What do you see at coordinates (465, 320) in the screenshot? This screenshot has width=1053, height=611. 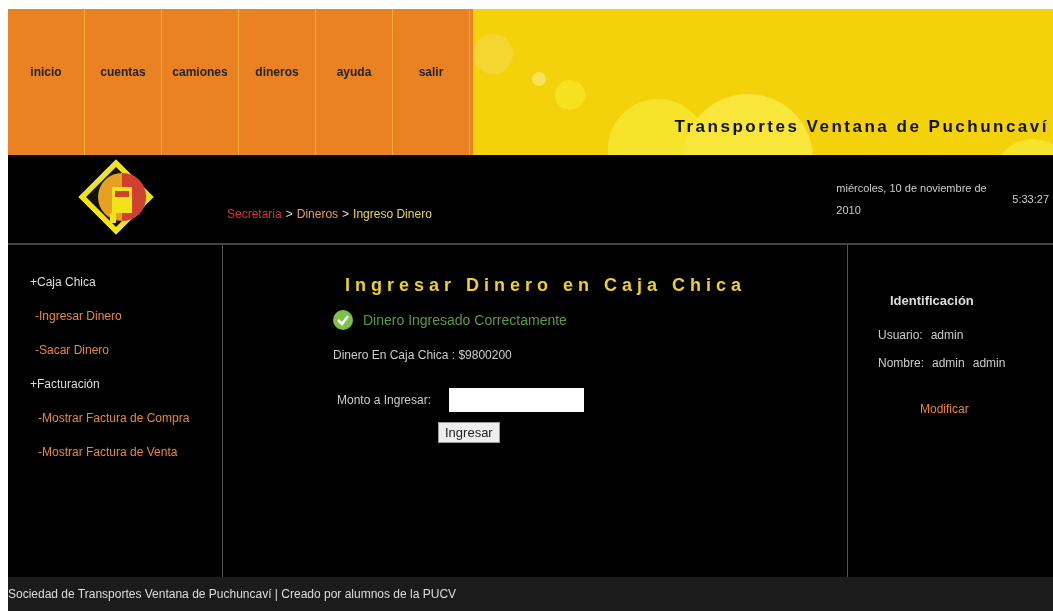 I see `success-message: Dinero Ingresado Correctamente` at bounding box center [465, 320].